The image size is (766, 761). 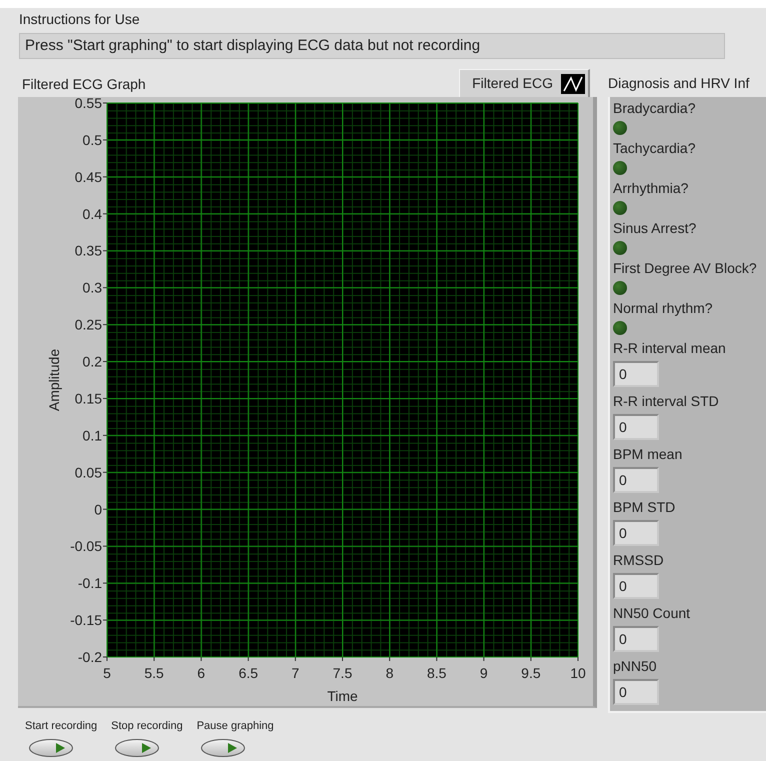 I want to click on x-tick-label: 9.5, so click(x=531, y=673).